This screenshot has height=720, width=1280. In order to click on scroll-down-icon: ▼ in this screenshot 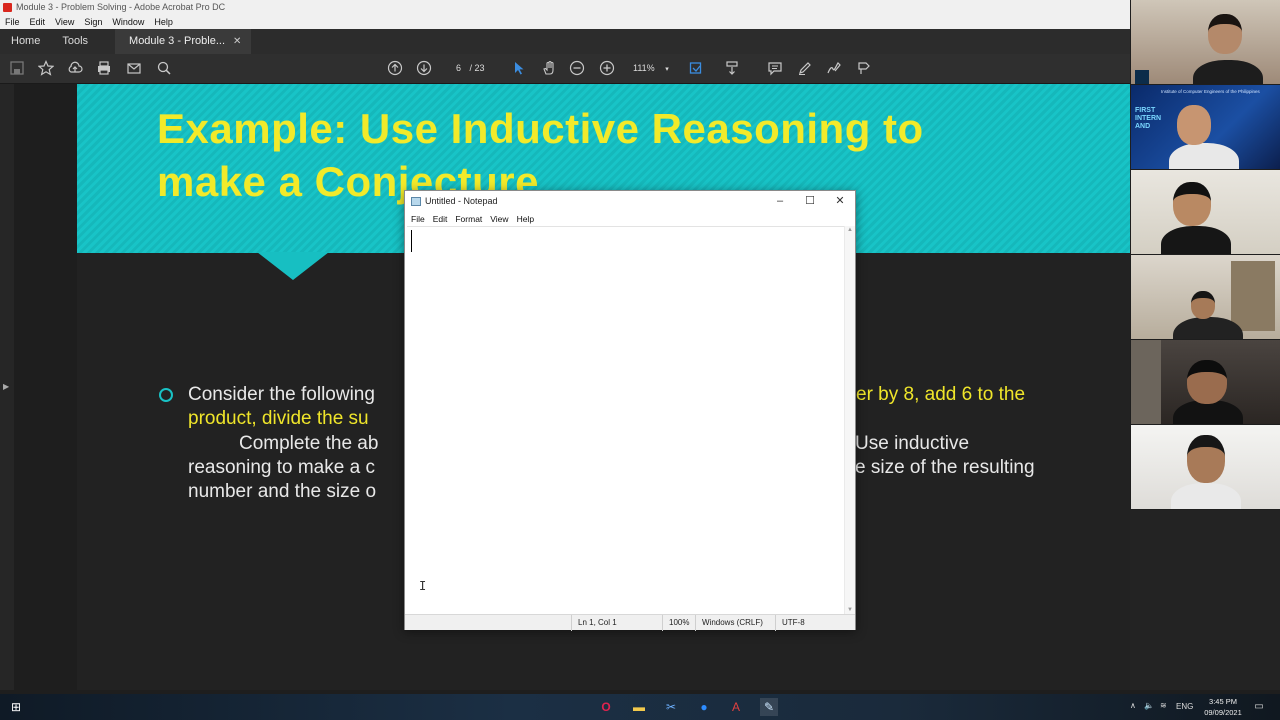, I will do `click(850, 610)`.